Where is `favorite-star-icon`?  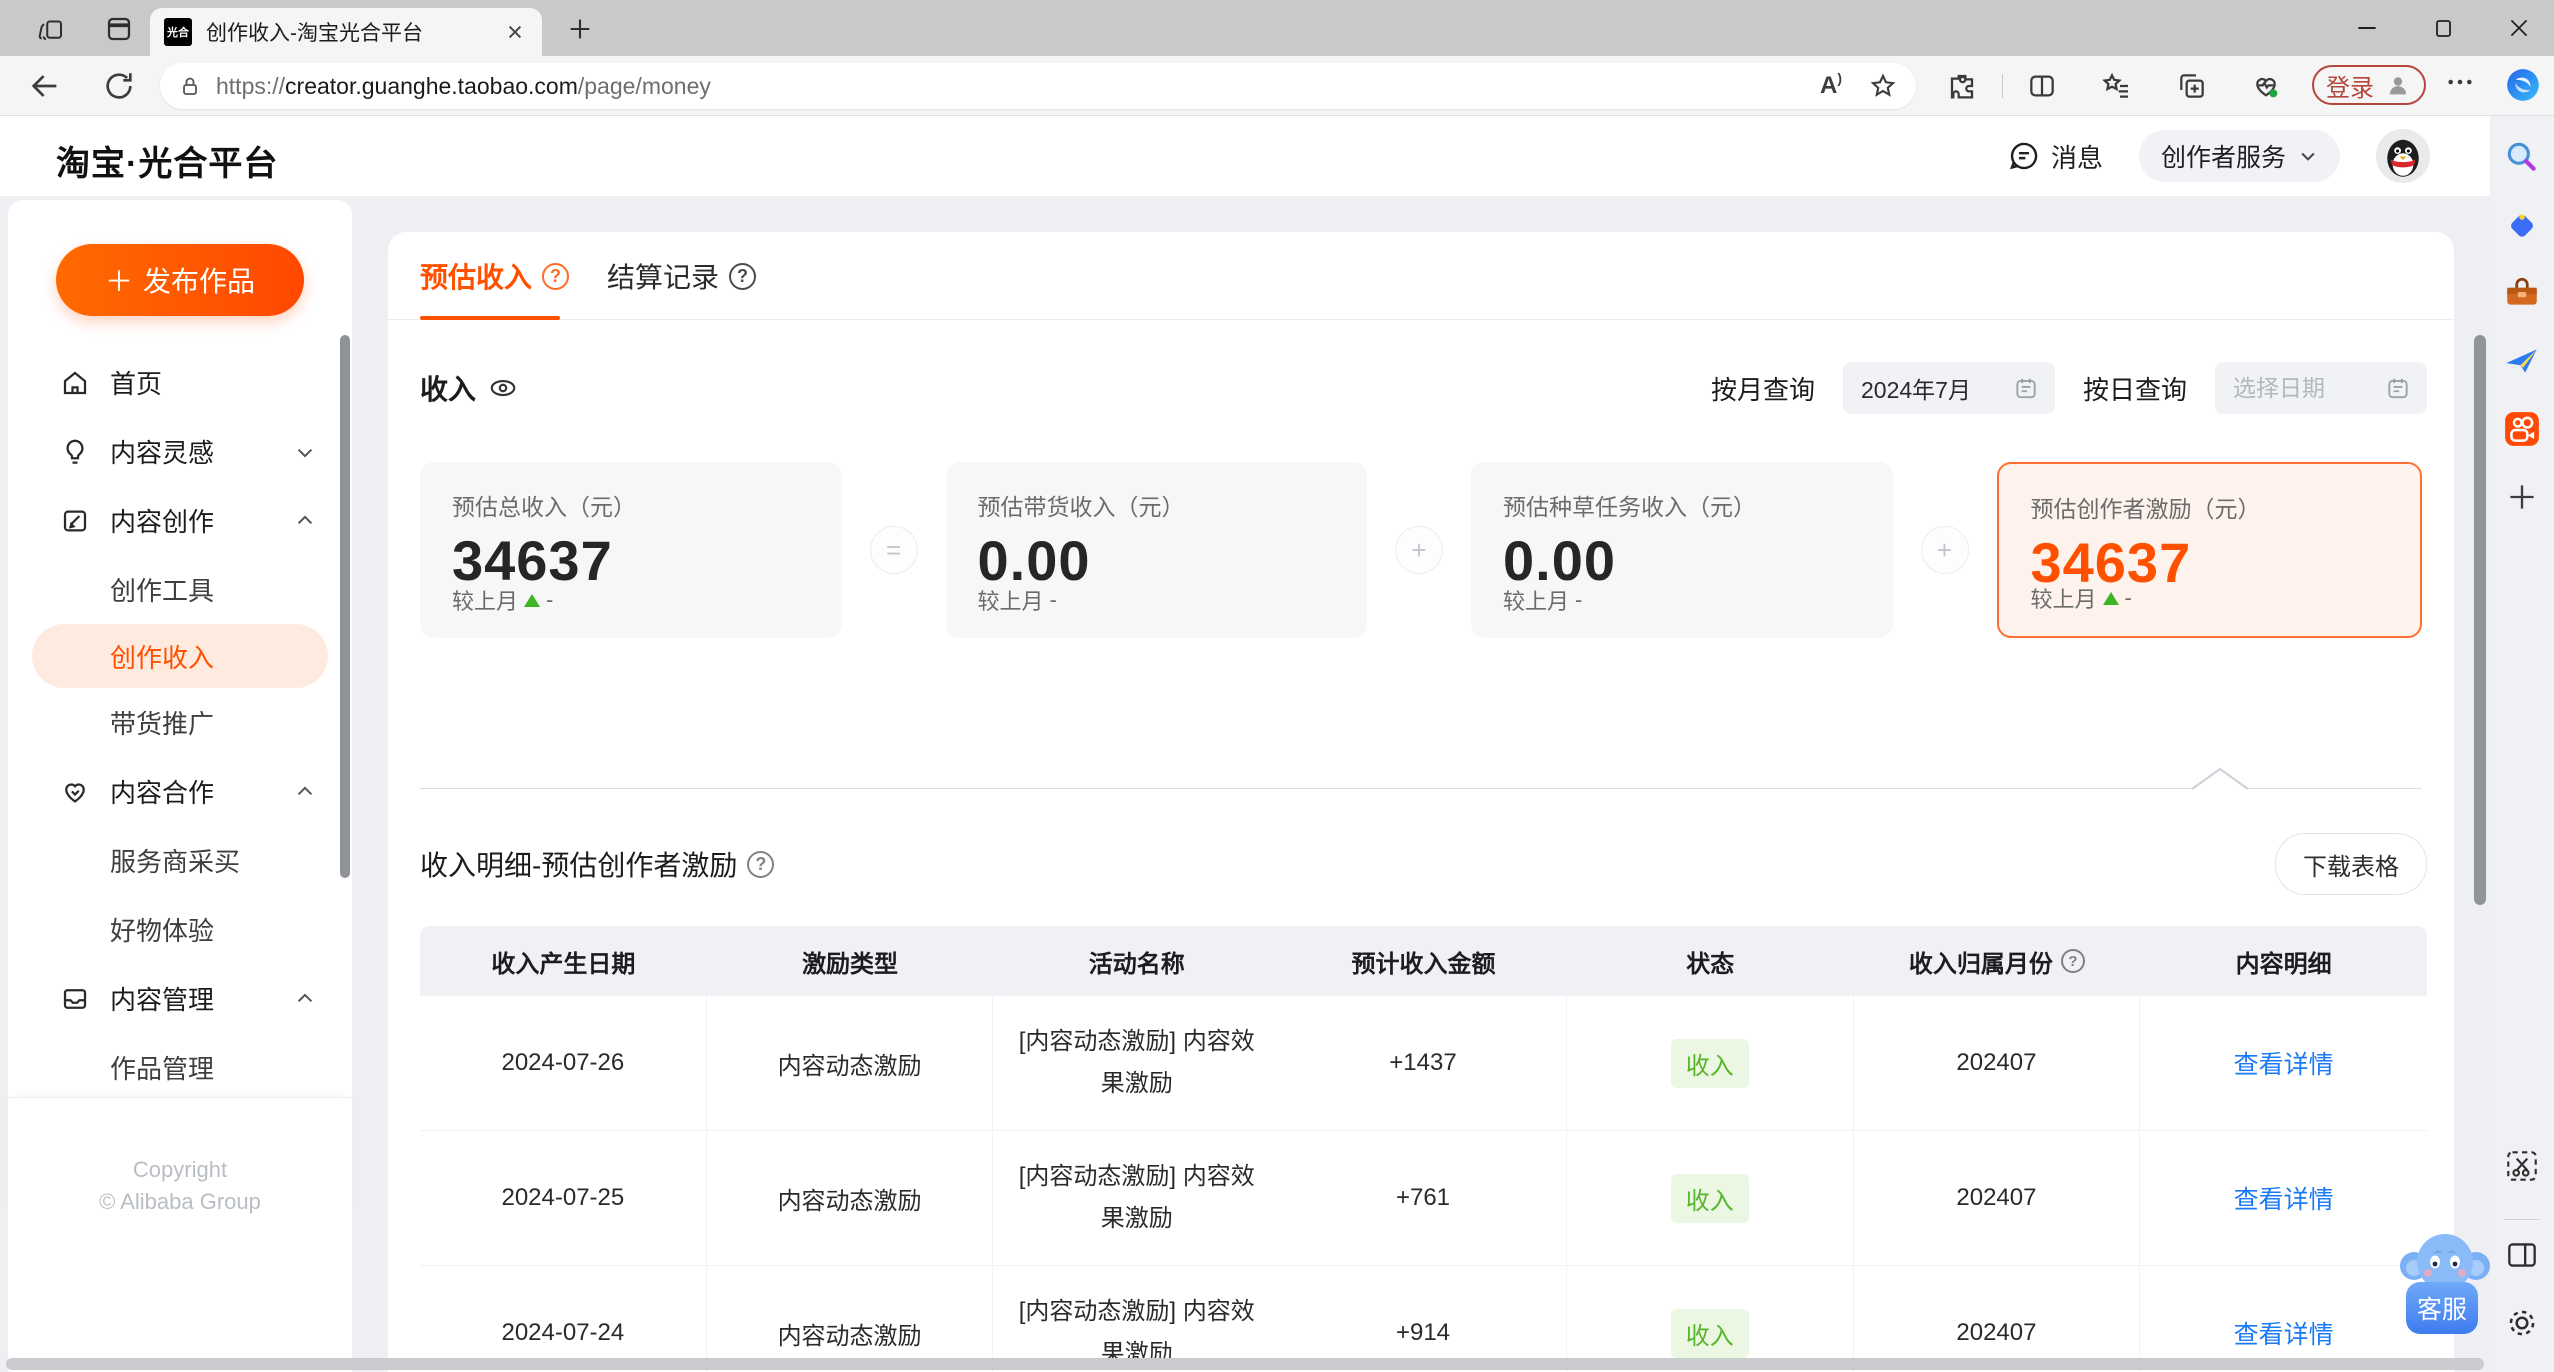 favorite-star-icon is located at coordinates (1883, 86).